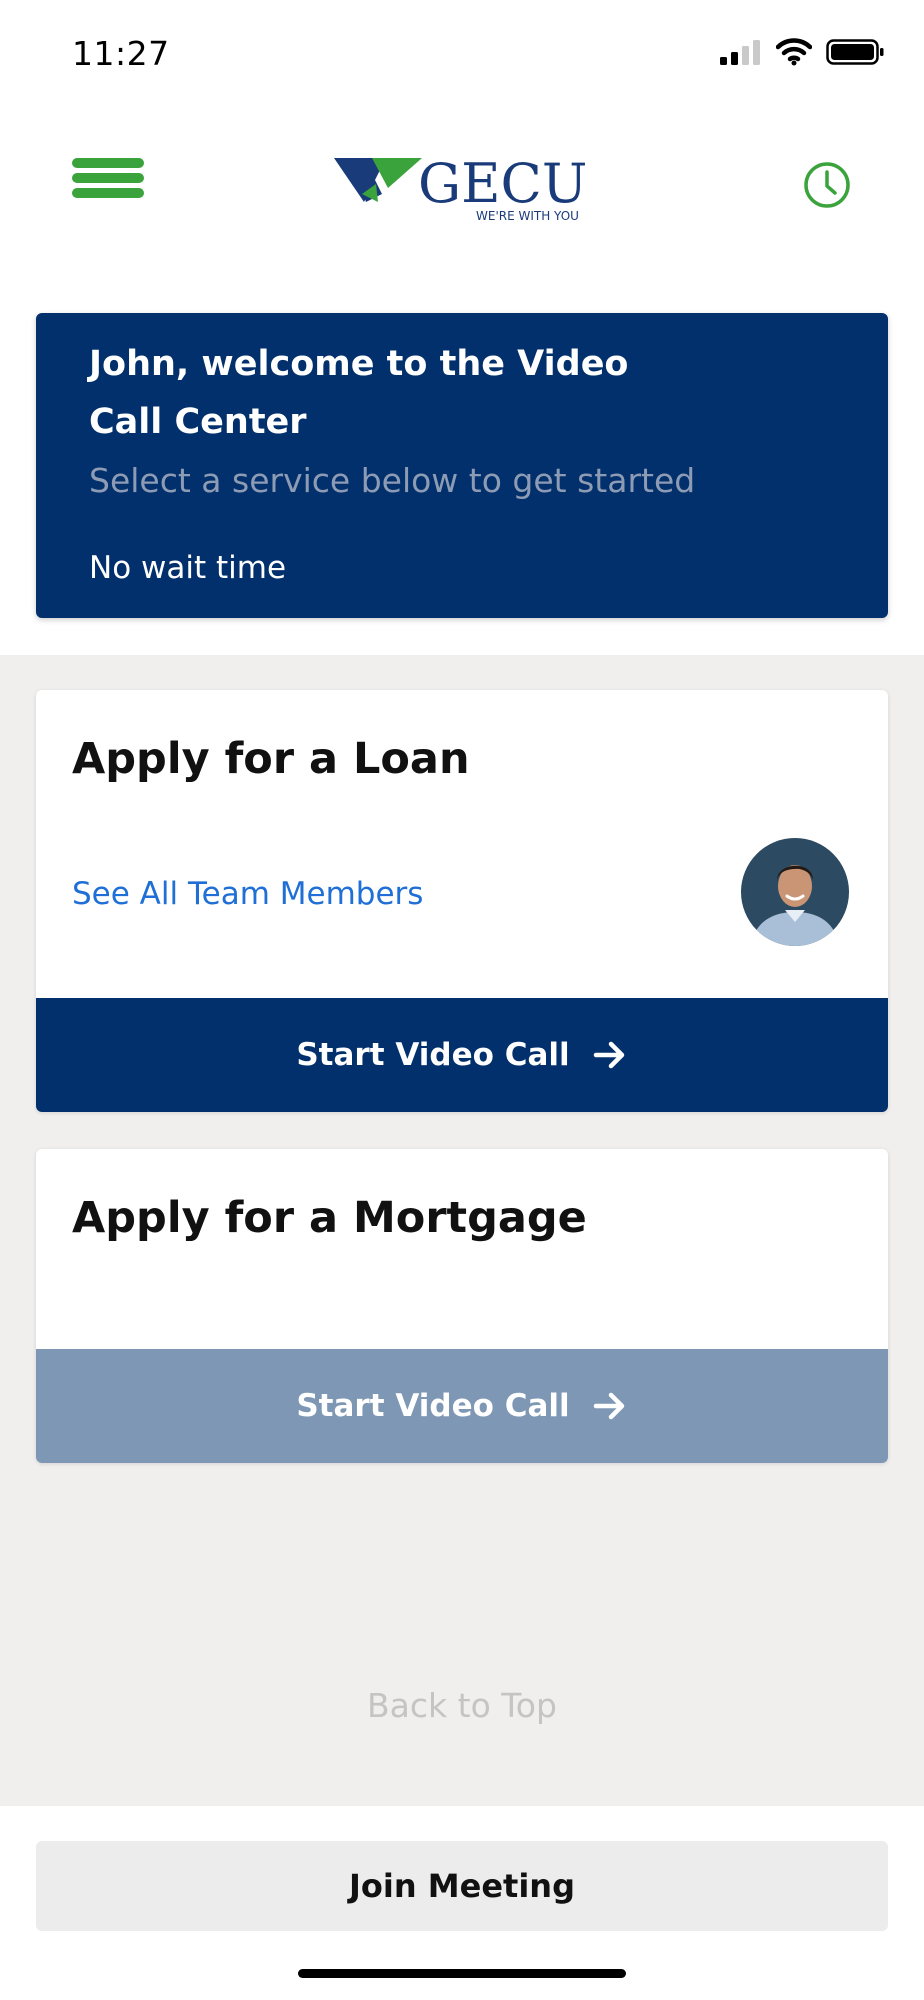 This screenshot has height=2000, width=924. I want to click on wifi-icon, so click(794, 52).